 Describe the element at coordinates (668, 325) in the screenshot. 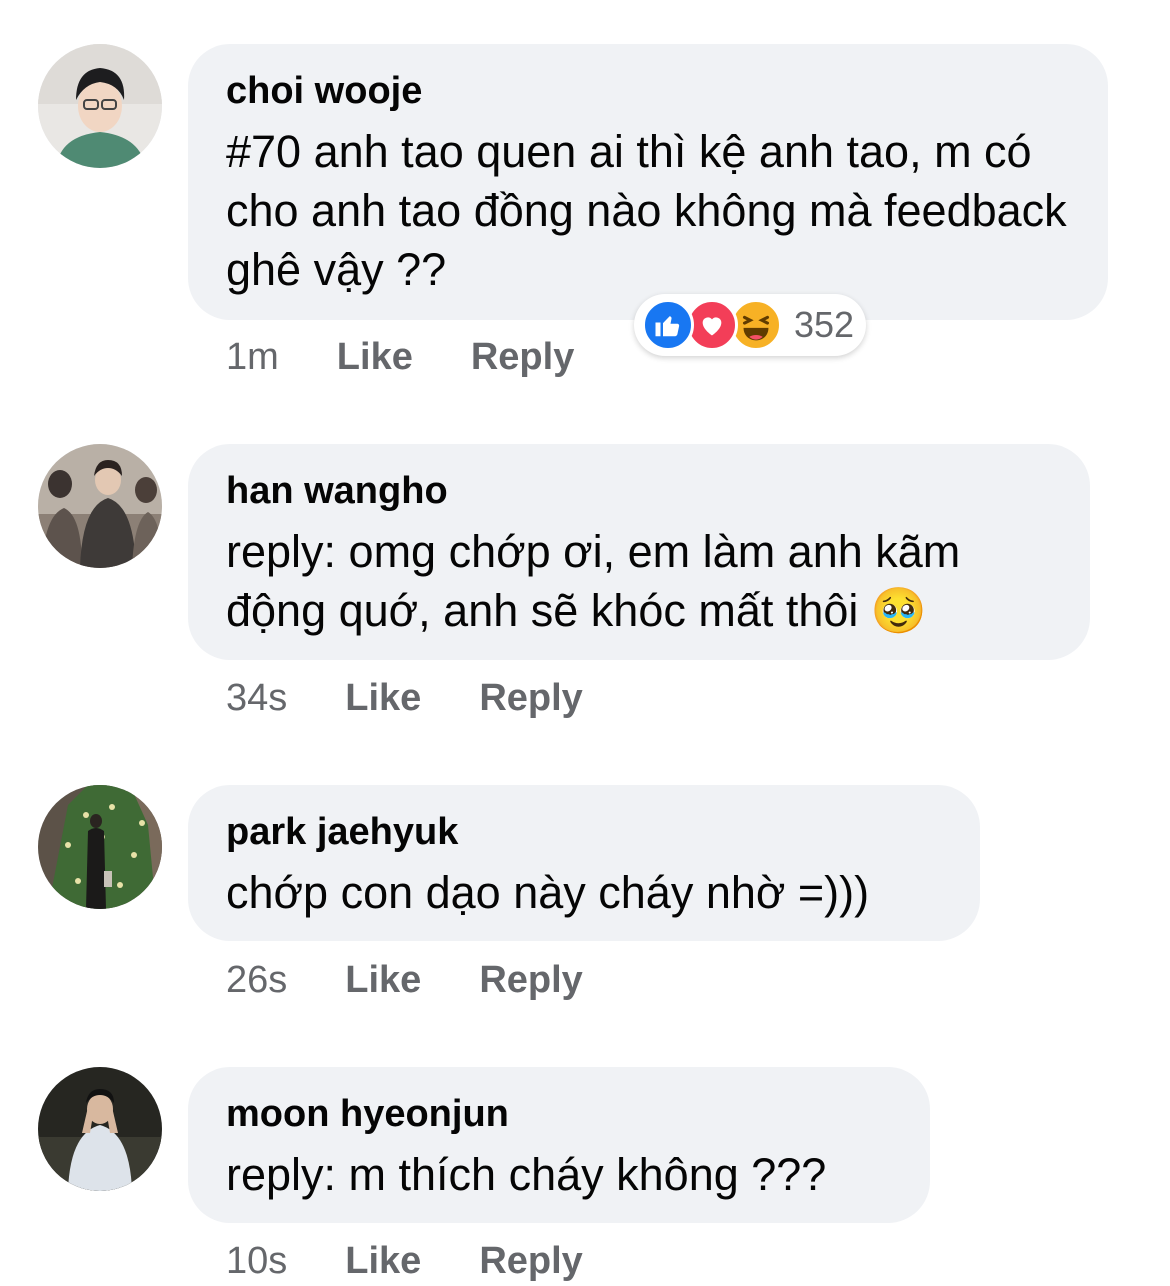

I see `like-icon` at that location.